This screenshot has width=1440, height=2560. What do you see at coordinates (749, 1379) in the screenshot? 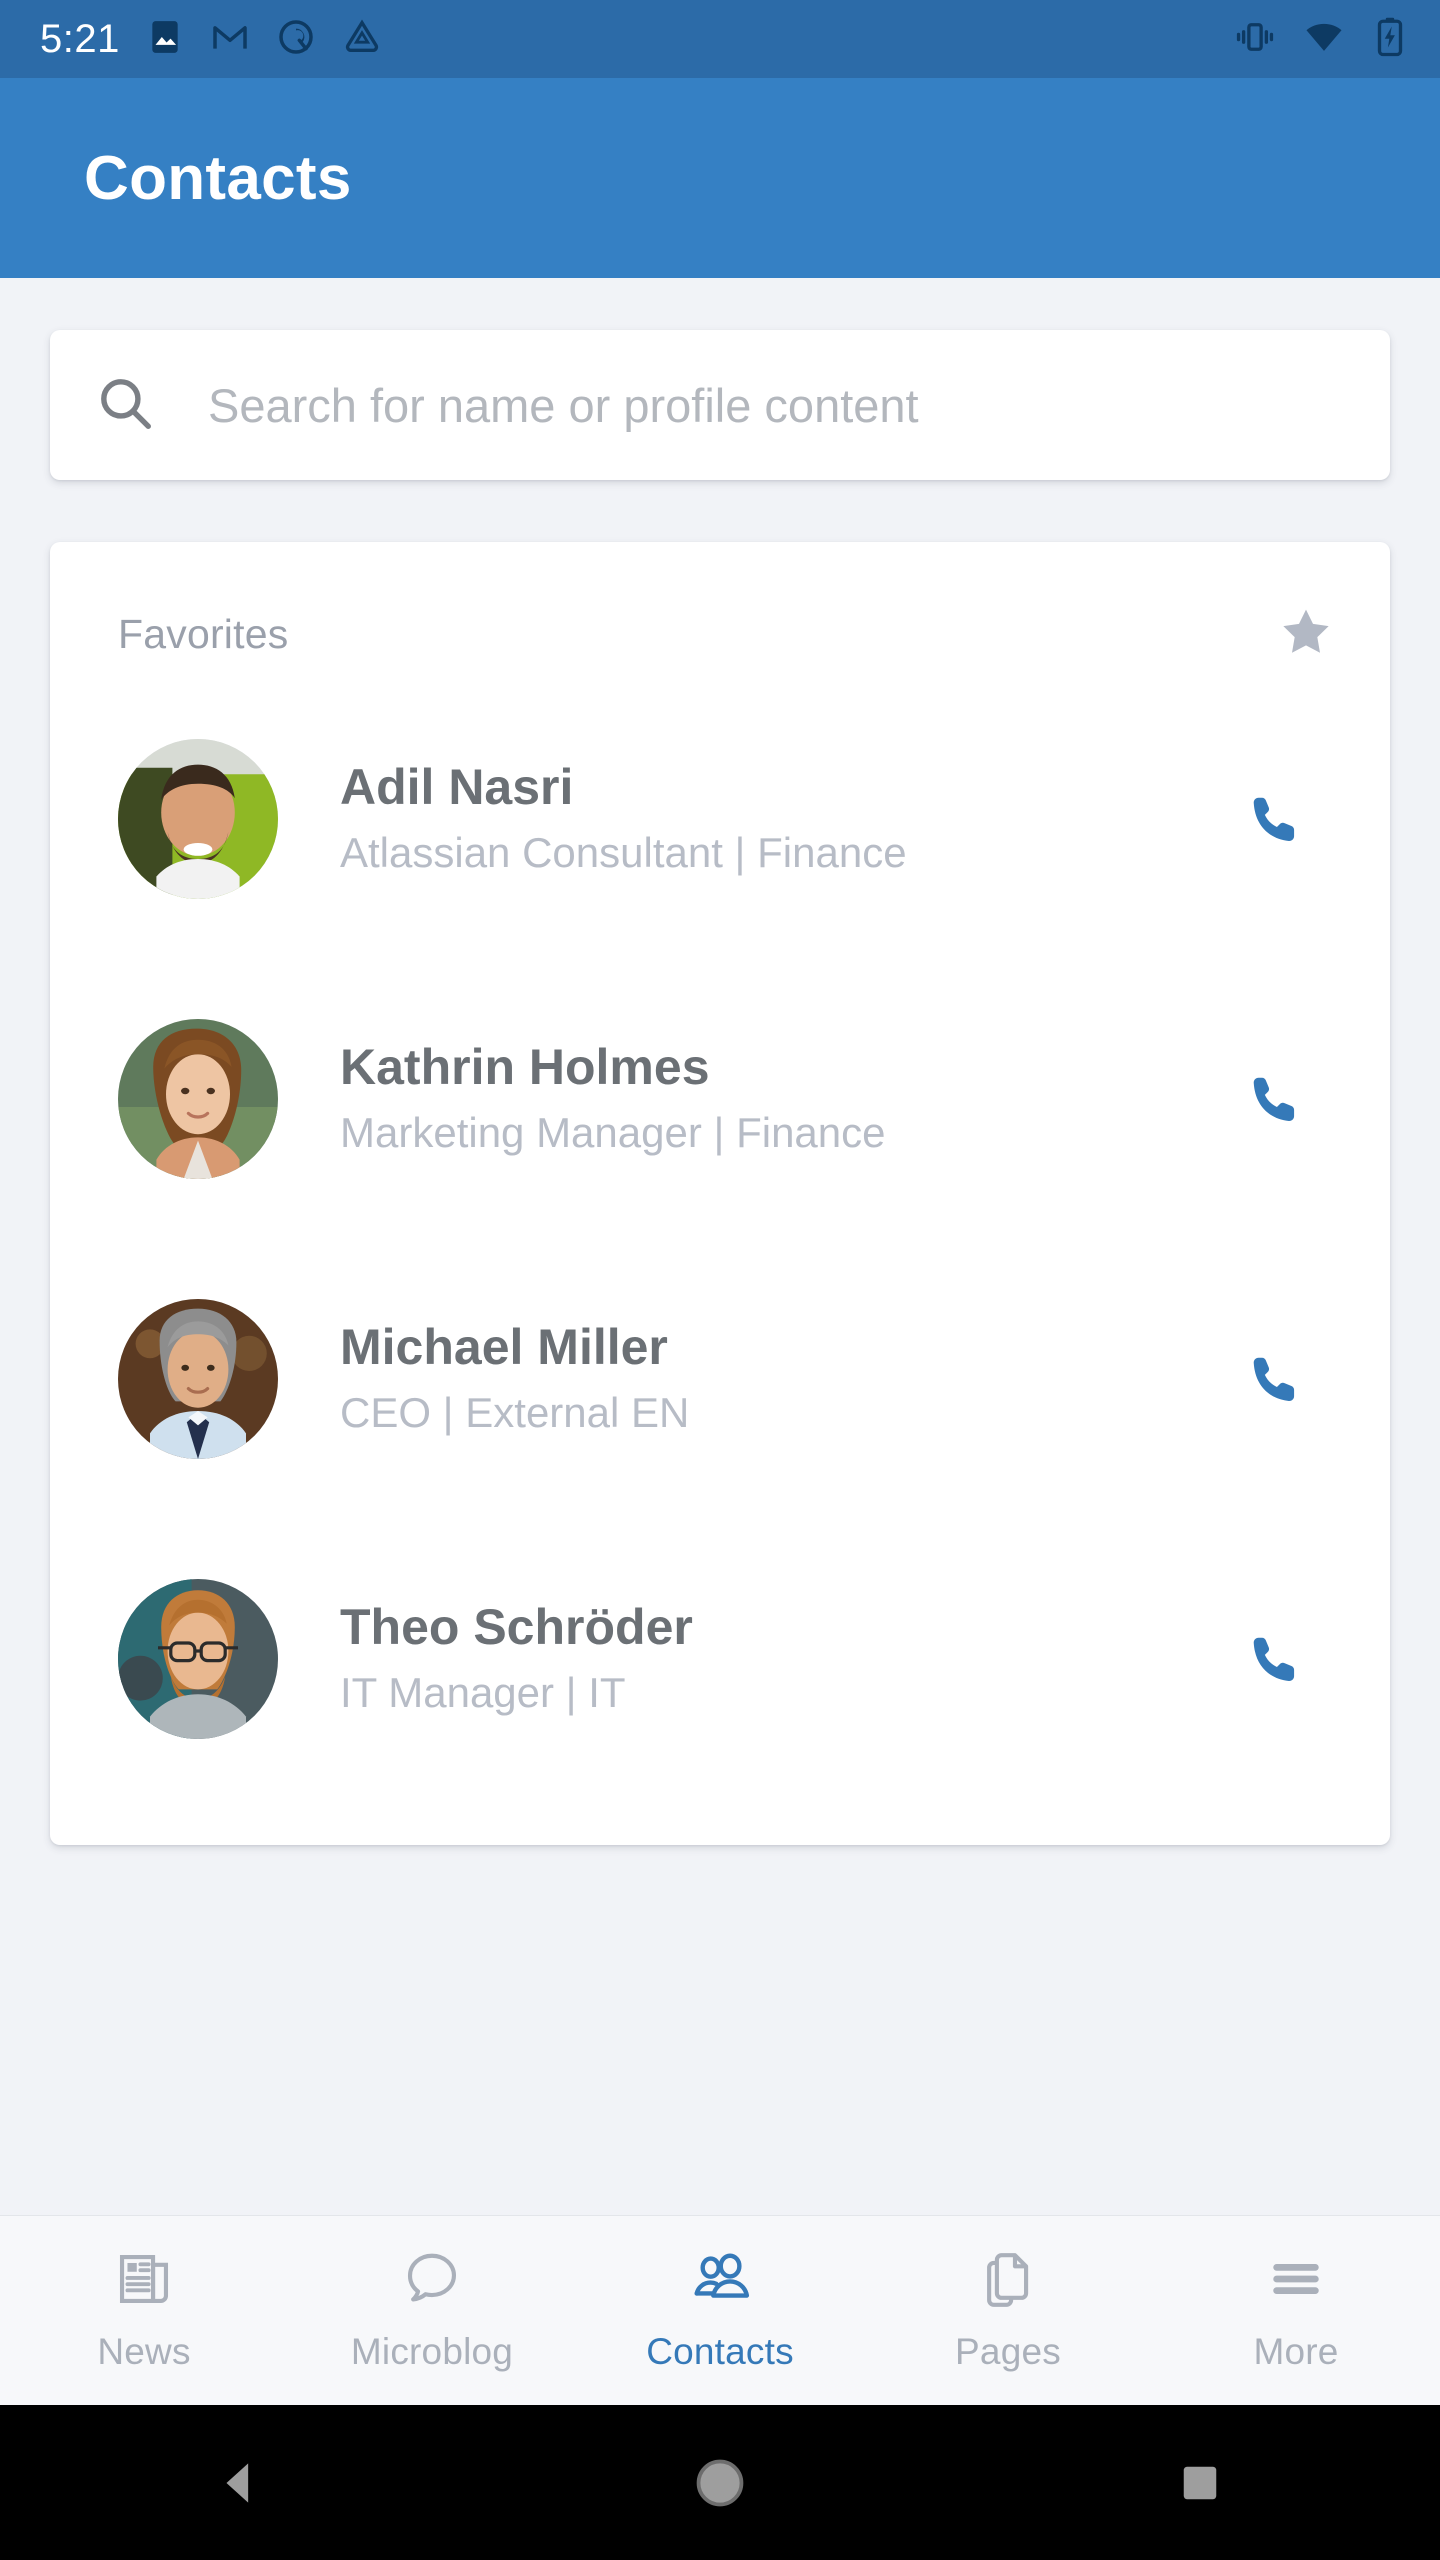
I see `contact-info: Michael Miller CEO | External EN` at bounding box center [749, 1379].